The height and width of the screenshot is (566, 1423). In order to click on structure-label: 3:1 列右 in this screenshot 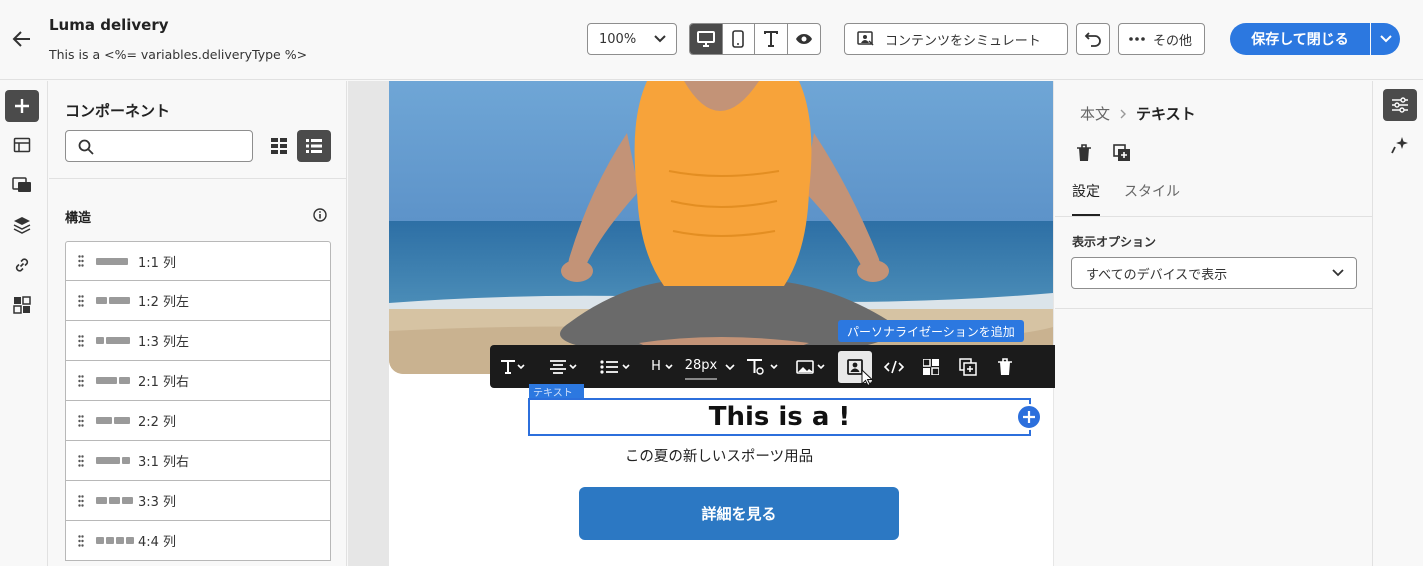, I will do `click(164, 462)`.